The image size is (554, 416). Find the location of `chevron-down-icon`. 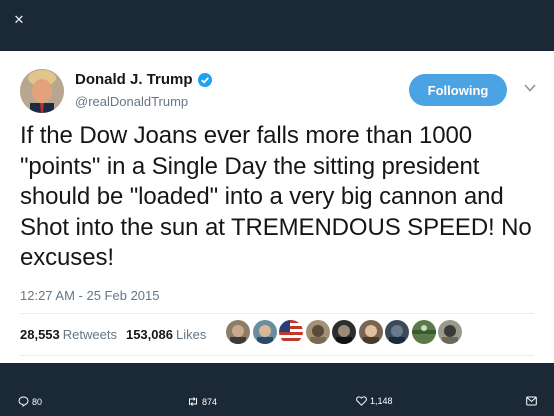

chevron-down-icon is located at coordinates (530, 88).